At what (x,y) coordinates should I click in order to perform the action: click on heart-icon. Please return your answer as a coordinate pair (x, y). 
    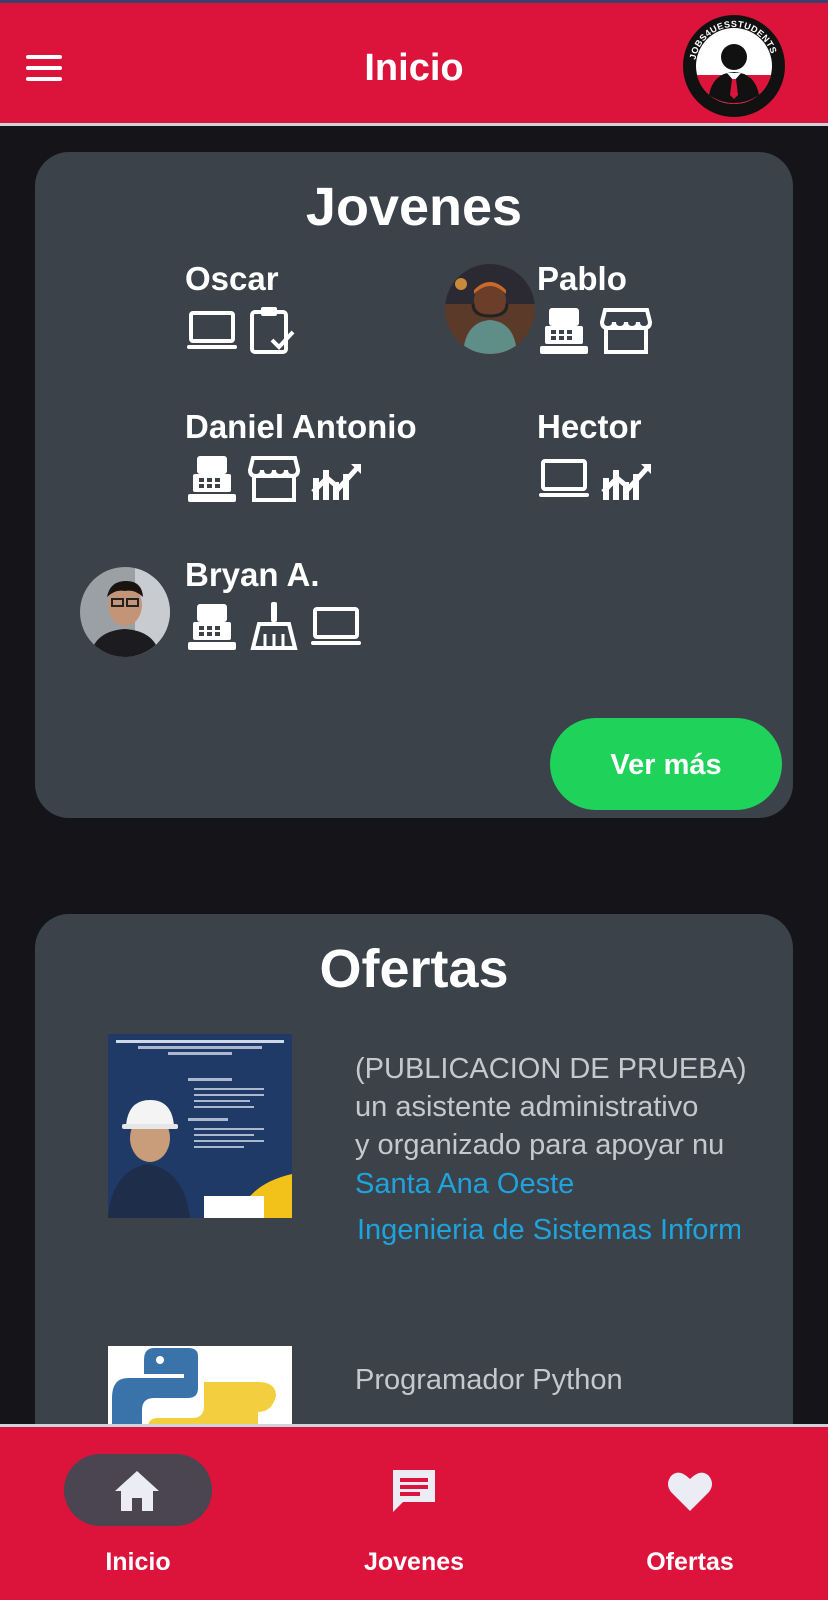
    Looking at the image, I should click on (690, 1491).